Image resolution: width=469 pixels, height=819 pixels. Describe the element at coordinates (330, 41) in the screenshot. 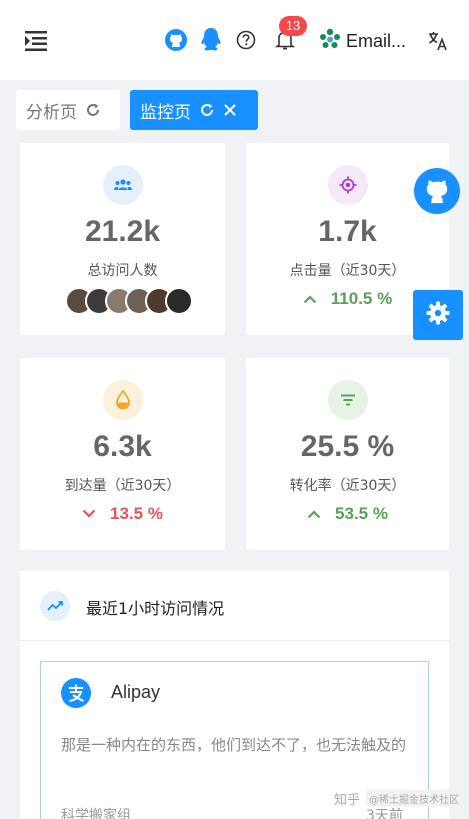

I see `user-avatar-icon` at that location.